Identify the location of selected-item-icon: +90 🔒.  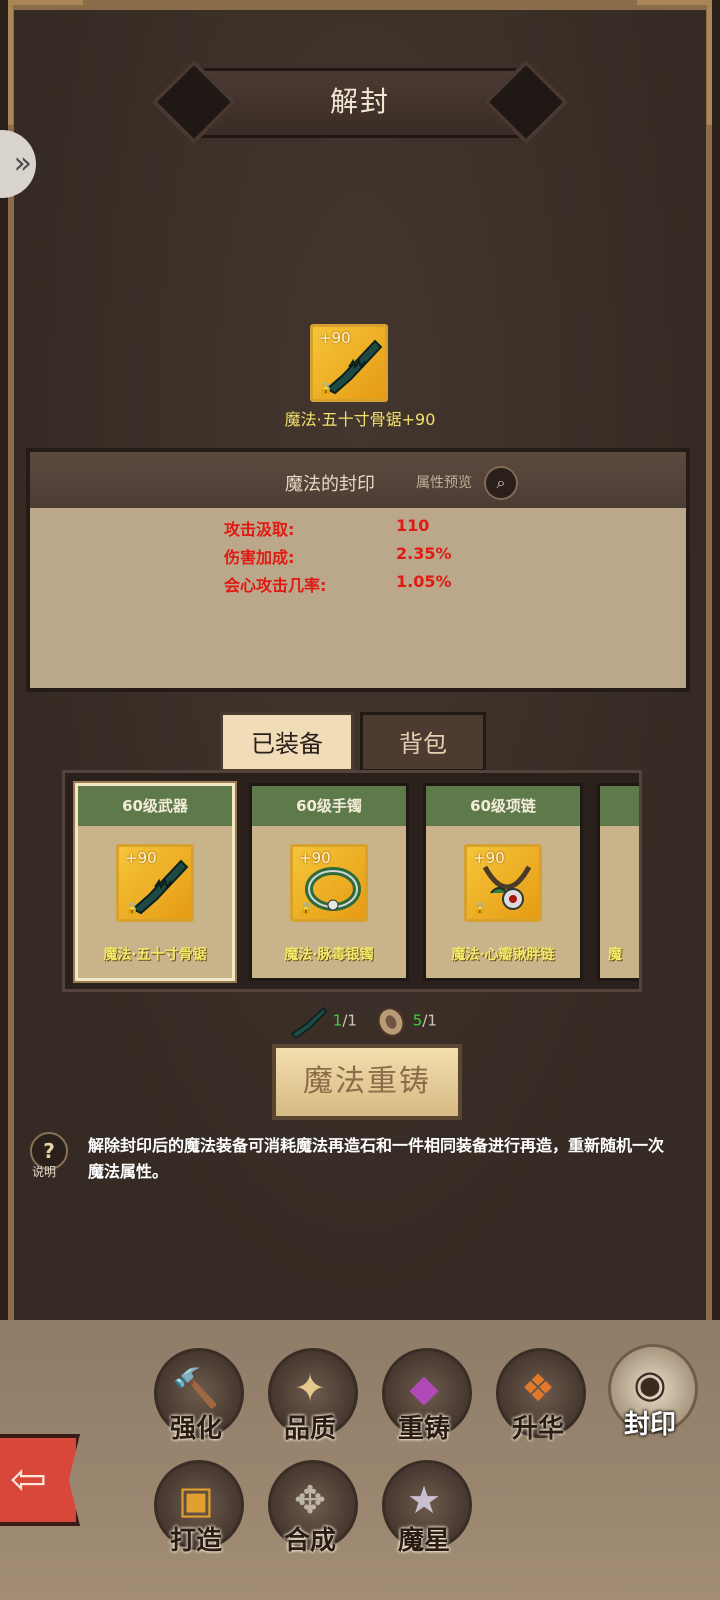
(349, 363).